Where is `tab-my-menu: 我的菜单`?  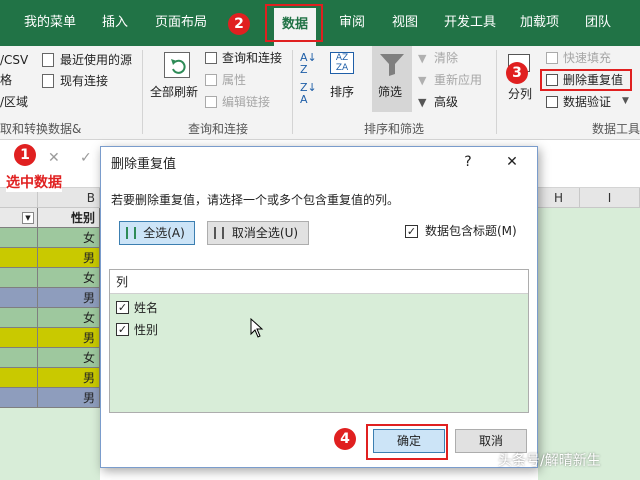 tab-my-menu: 我的菜单 is located at coordinates (50, 23).